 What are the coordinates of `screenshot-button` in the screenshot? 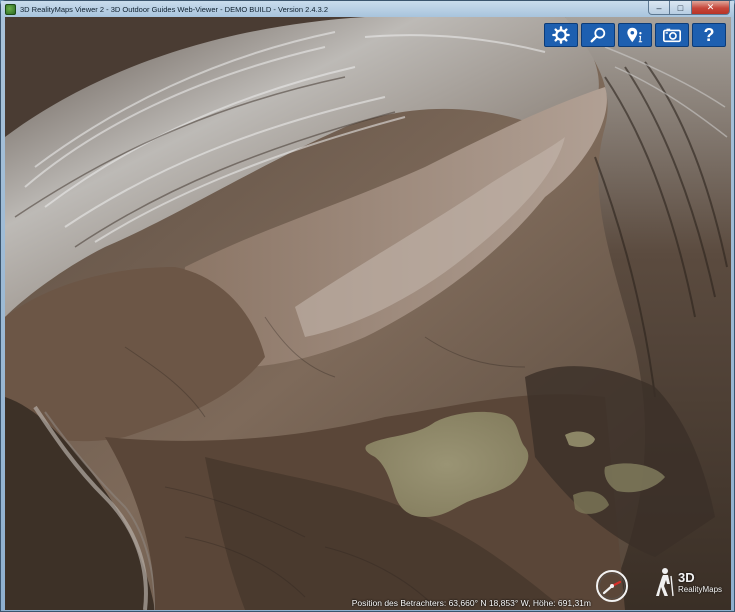 It's located at (672, 35).